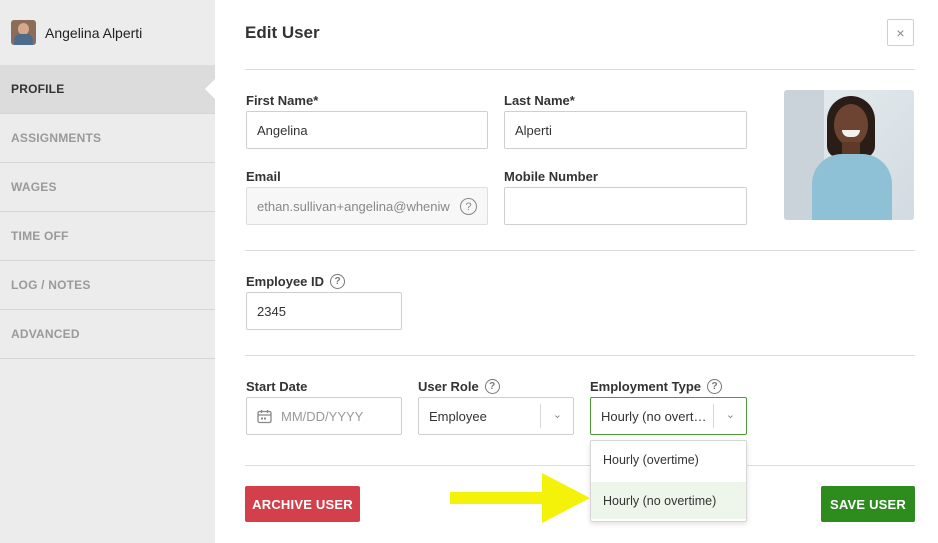 The image size is (938, 543). Describe the element at coordinates (263, 176) in the screenshot. I see `email-label: Email` at that location.